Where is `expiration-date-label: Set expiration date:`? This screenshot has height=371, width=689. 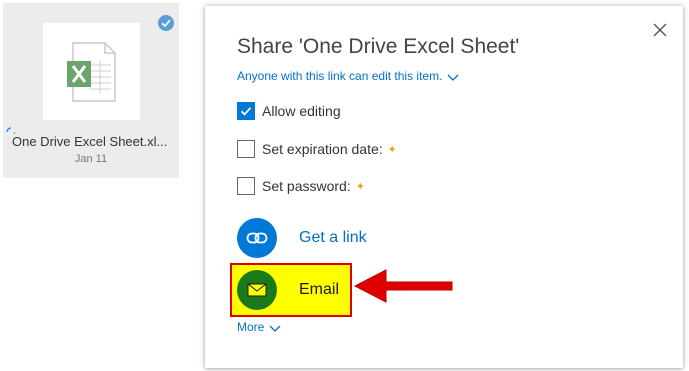
expiration-date-label: Set expiration date: is located at coordinates (322, 149).